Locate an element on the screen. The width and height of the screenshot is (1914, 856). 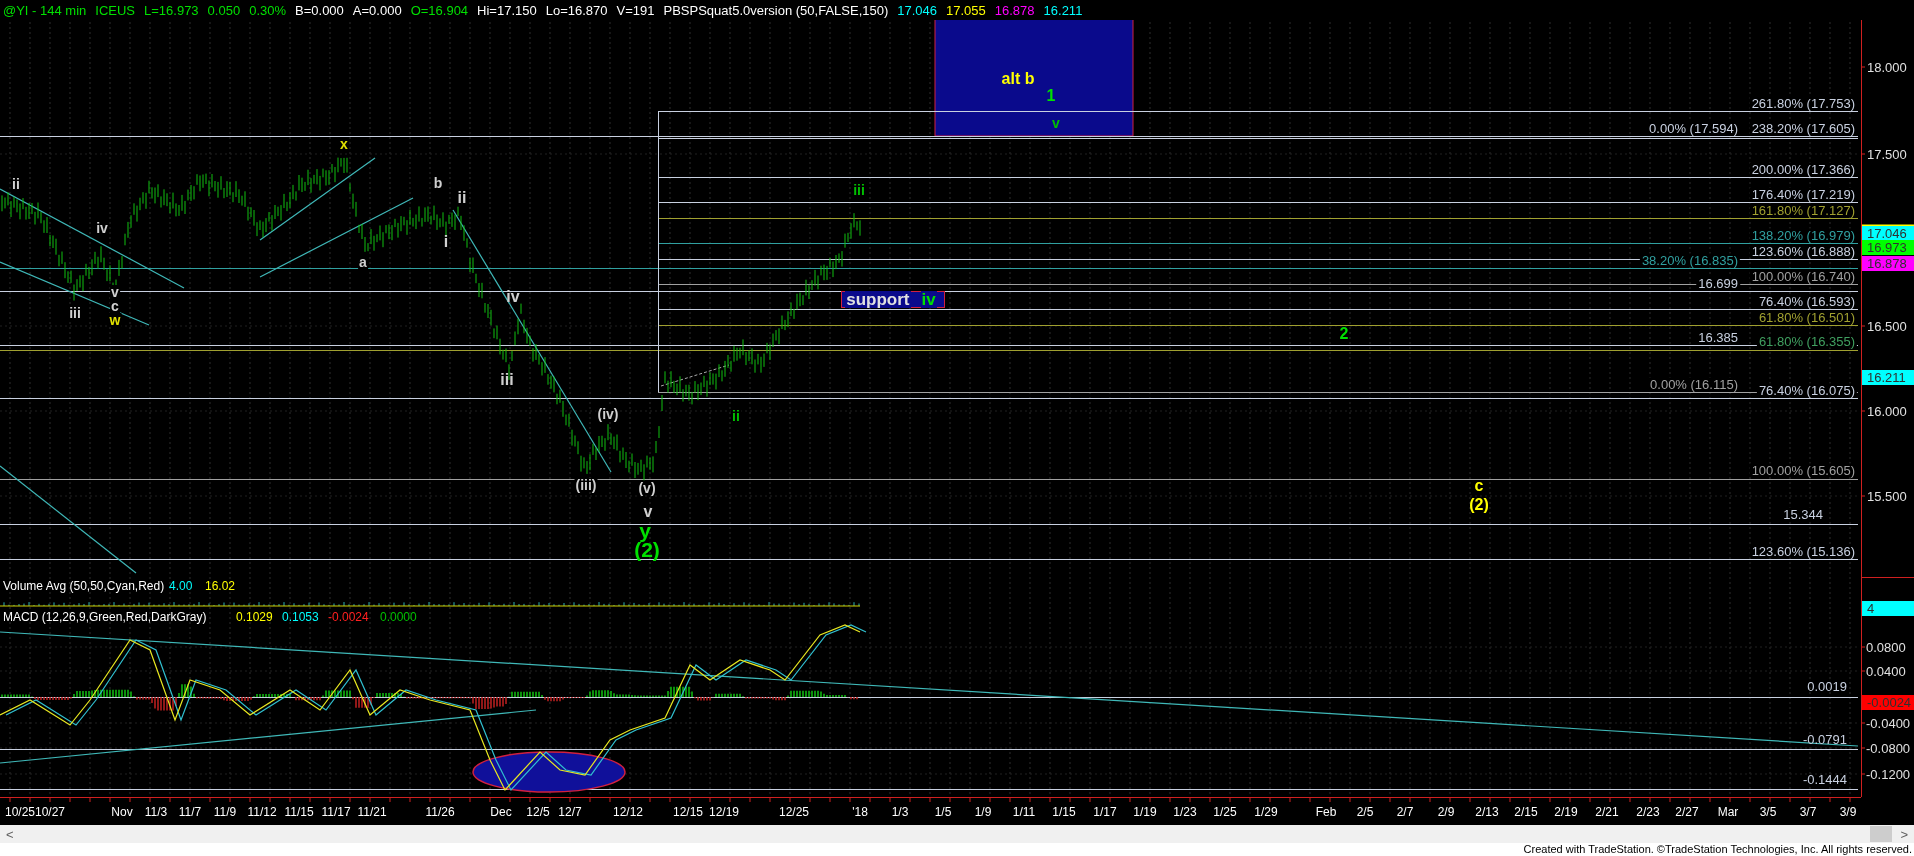
quote-field-text: L=16.973 is located at coordinates (171, 10).